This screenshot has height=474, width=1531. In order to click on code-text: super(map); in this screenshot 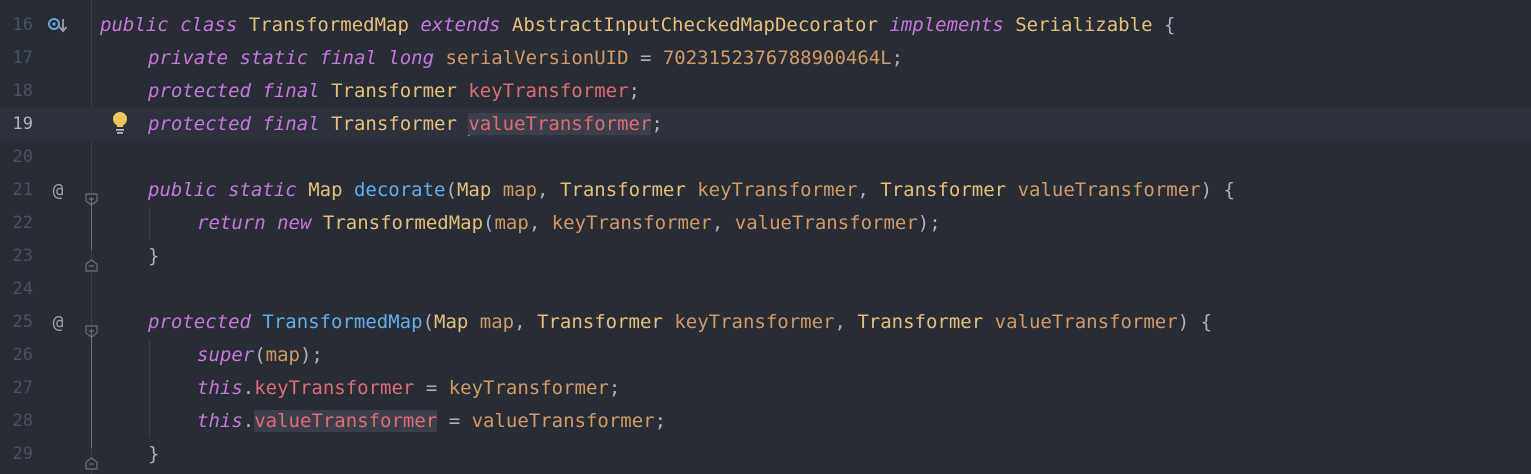, I will do `click(260, 355)`.